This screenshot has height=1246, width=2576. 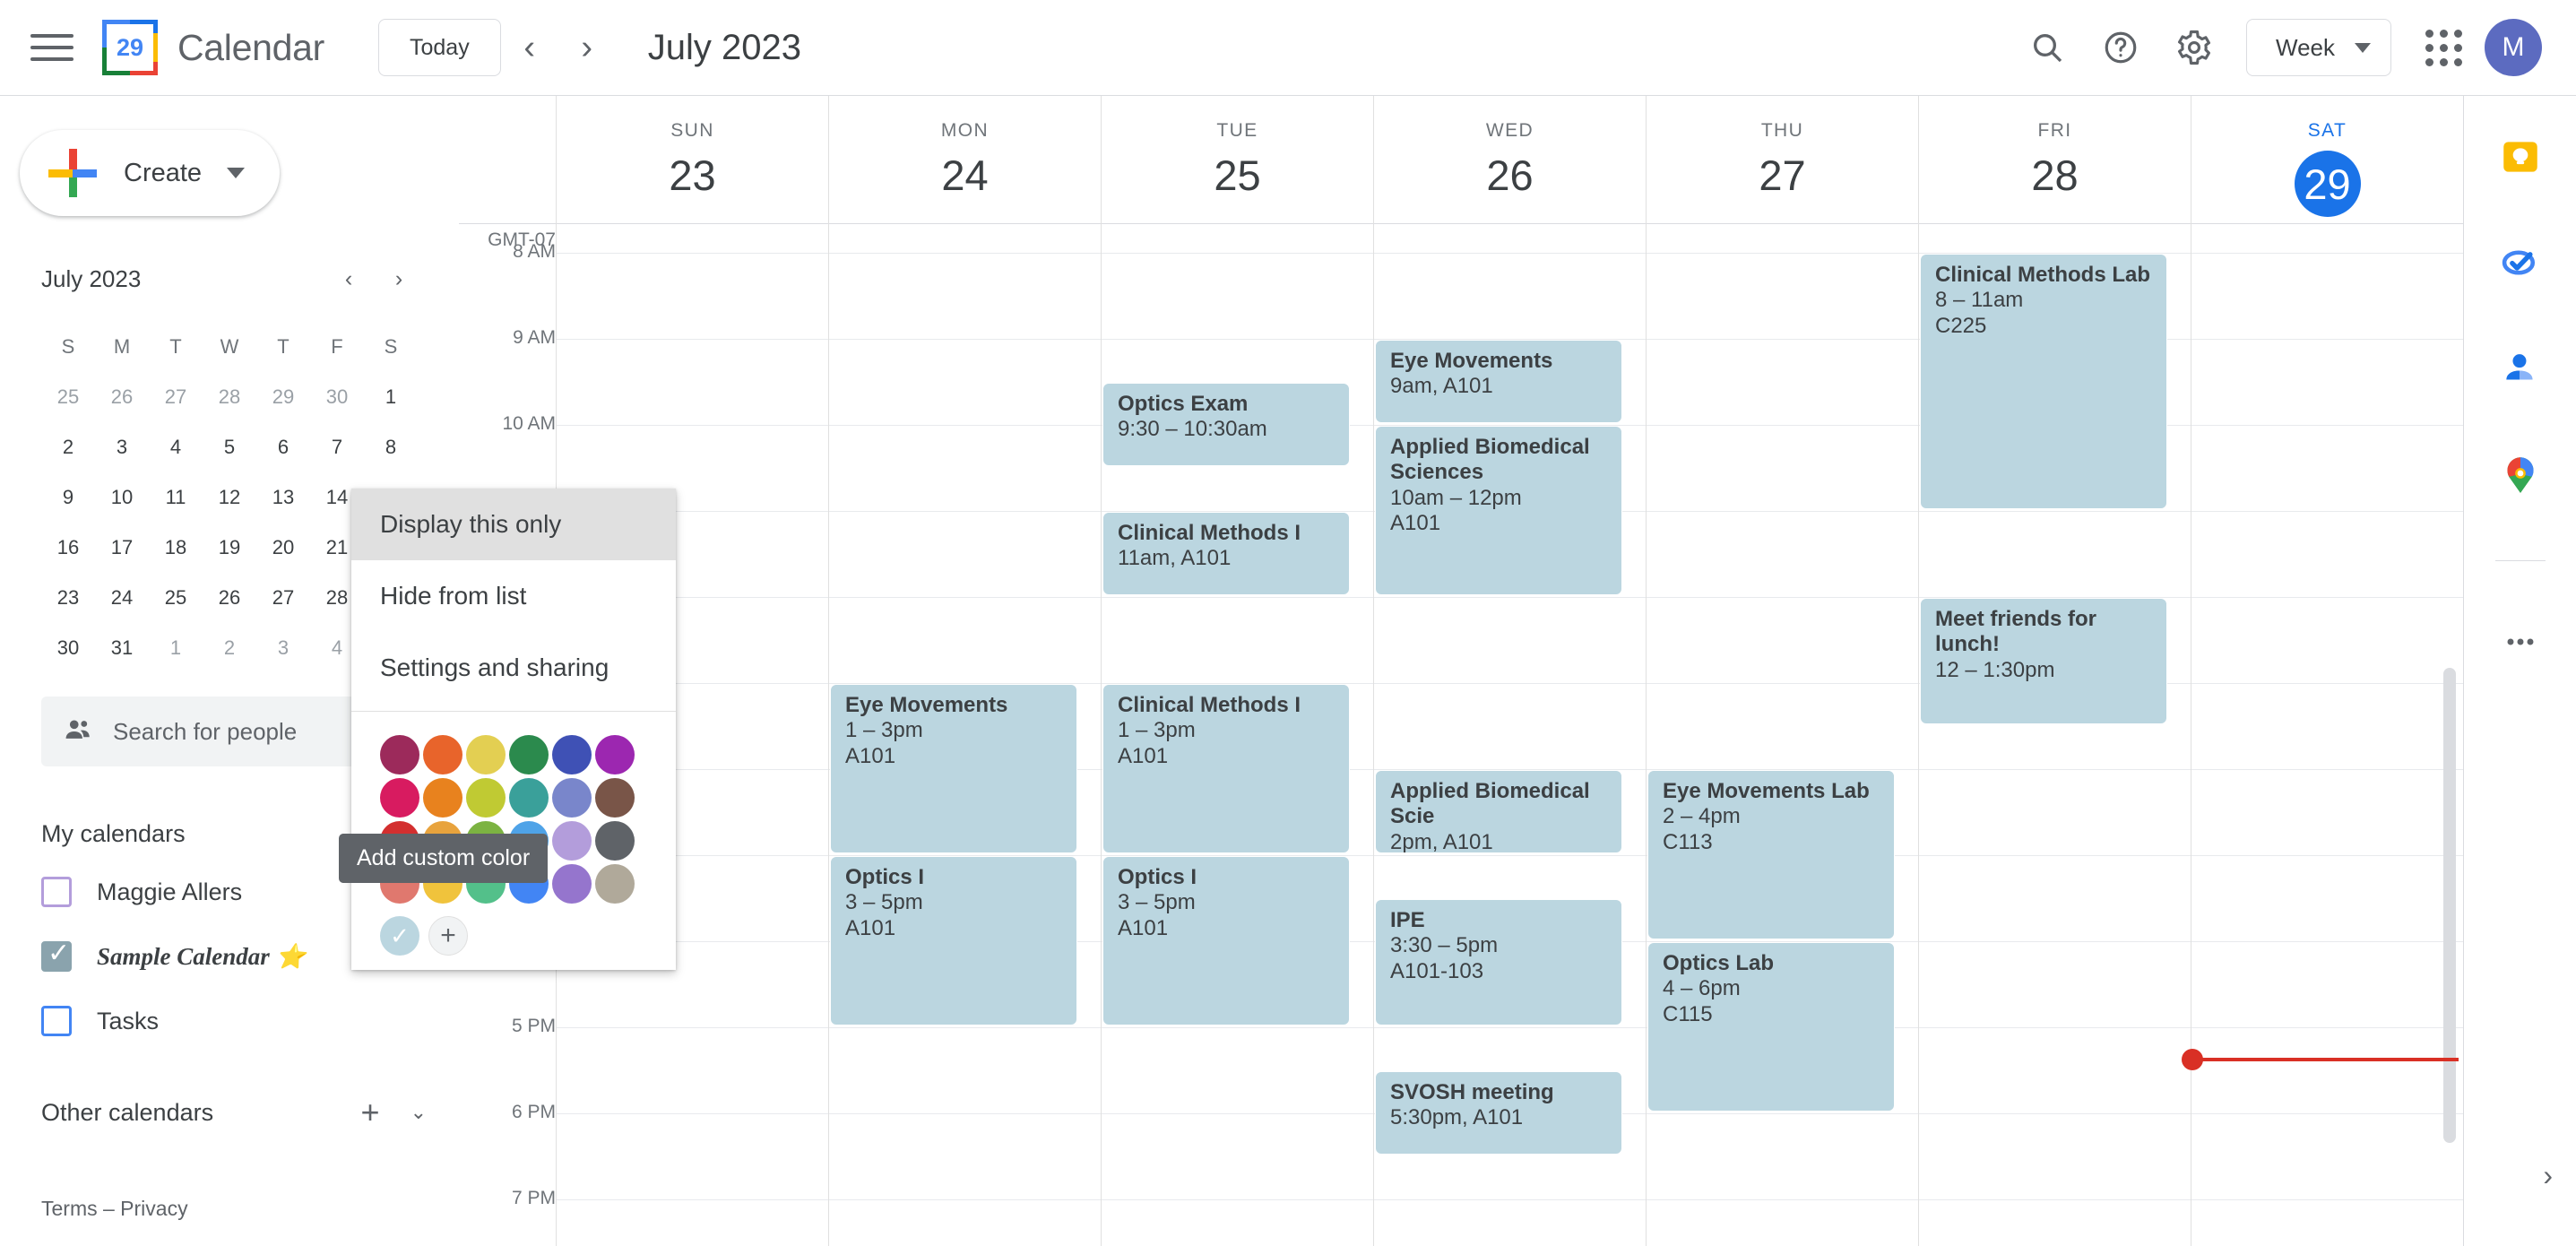 I want to click on add-other-calendar-icon: +, so click(x=370, y=1113).